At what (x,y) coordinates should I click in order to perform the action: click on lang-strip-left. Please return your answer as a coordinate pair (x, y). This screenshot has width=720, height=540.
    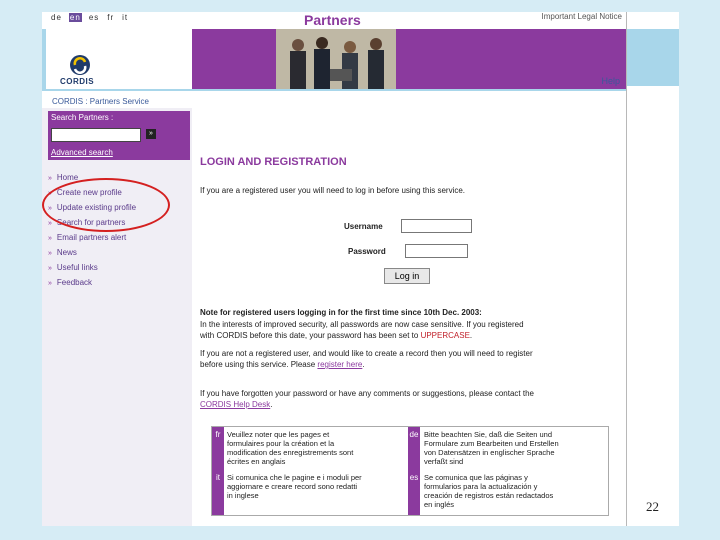
    Looking at the image, I should click on (218, 471).